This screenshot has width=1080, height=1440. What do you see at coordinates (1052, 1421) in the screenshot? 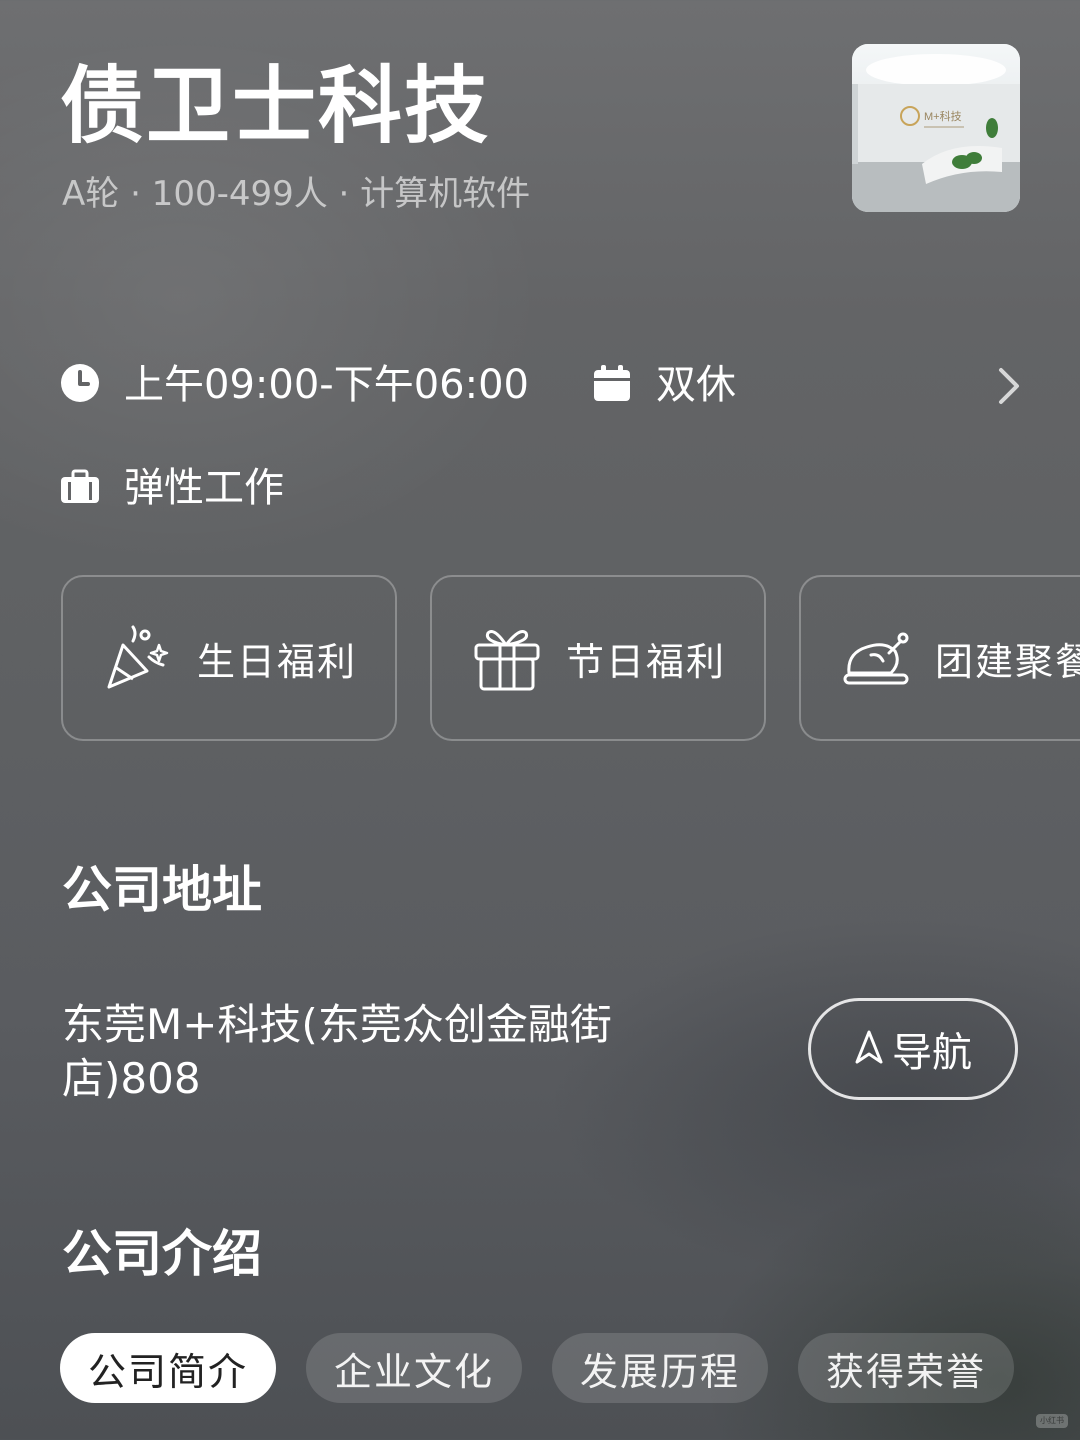
I see `watermark: 小红书` at bounding box center [1052, 1421].